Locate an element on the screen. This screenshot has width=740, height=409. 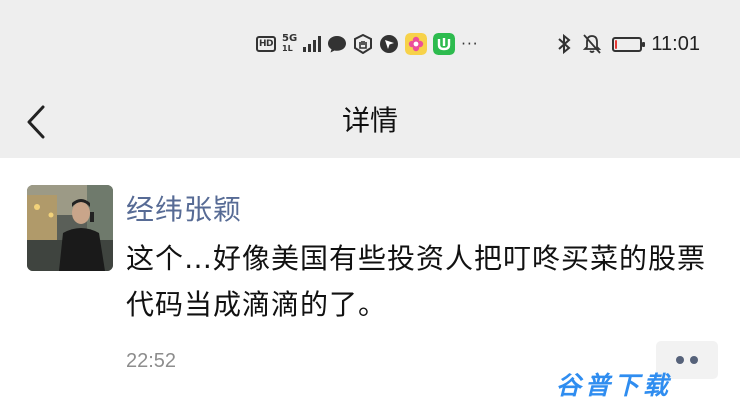
5g-signal-icon: 5G 1L is located at coordinates (290, 43).